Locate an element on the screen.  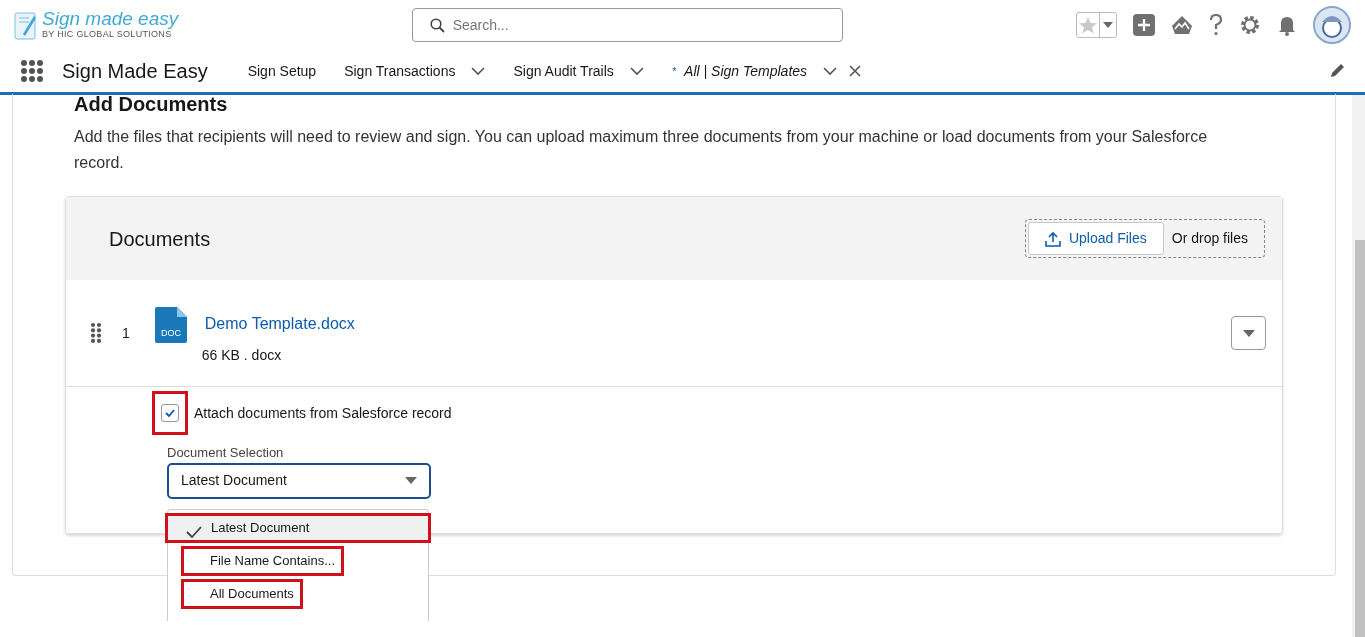
file-menu-button is located at coordinates (1248, 333).